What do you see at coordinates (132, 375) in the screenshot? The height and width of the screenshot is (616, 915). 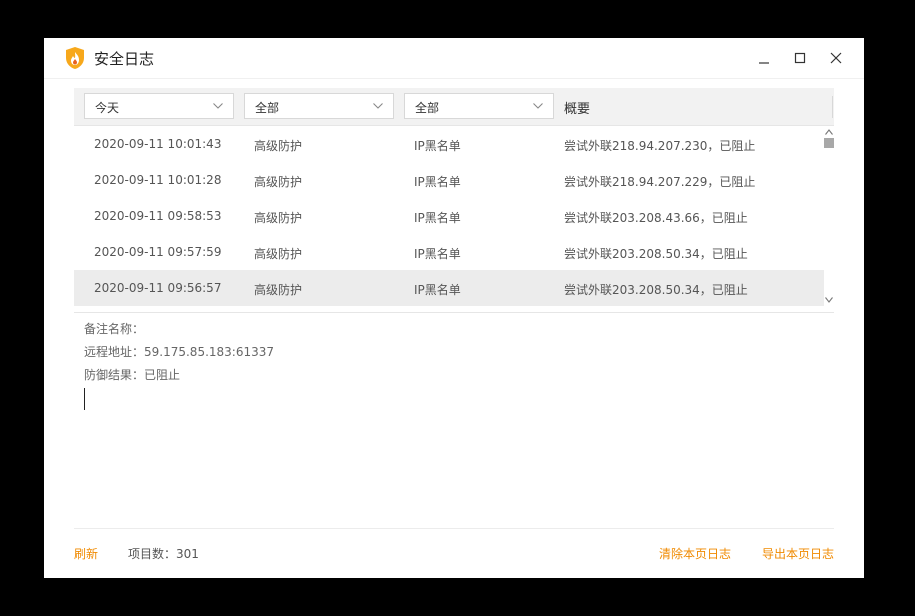 I see `detail-defense-result: 防御结果：已阻止` at bounding box center [132, 375].